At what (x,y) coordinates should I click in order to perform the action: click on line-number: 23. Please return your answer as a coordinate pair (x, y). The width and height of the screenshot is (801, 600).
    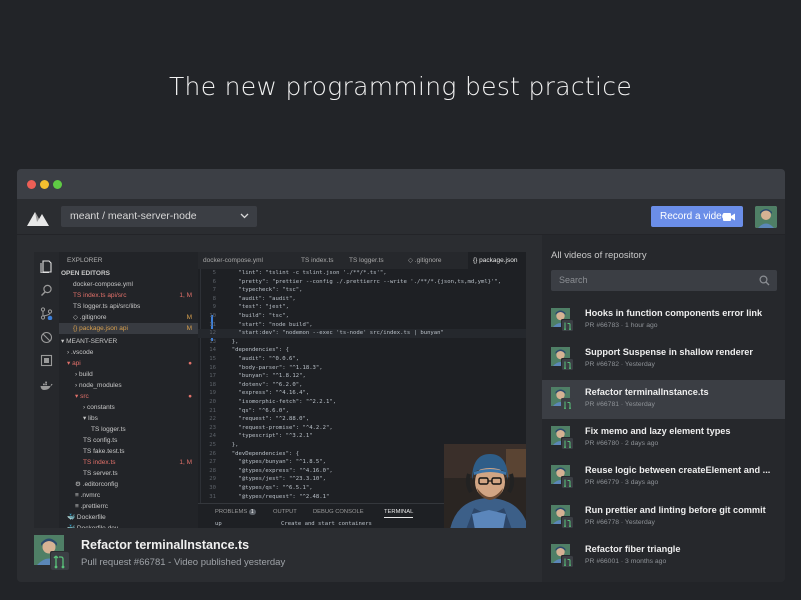
    Looking at the image, I should click on (212, 427).